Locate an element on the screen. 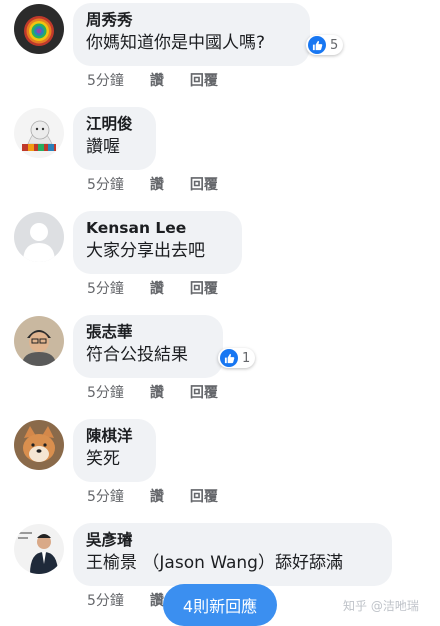 The height and width of the screenshot is (626, 440). comment-text: 你媽知道你是中國人嗎? is located at coordinates (176, 43).